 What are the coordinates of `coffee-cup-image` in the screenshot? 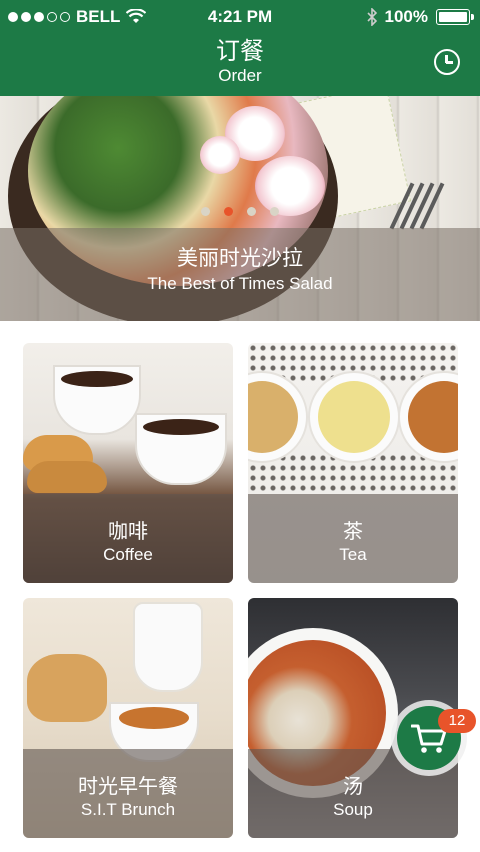 It's located at (97, 400).